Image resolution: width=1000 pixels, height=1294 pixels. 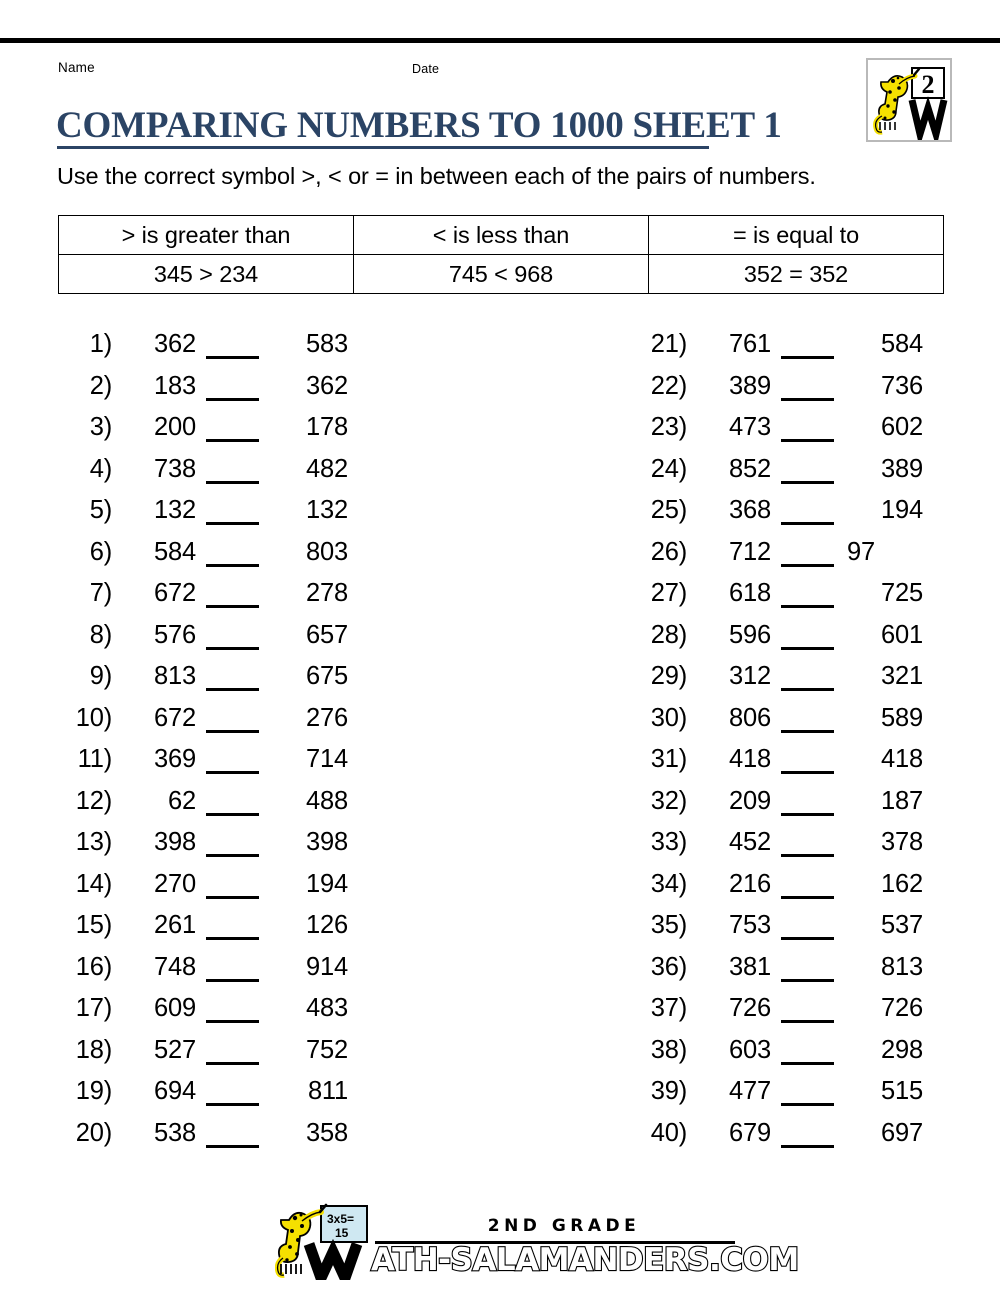 I want to click on footer-logo: 3x5= 15 2ND GRADE ATH-SALAMANDERS.COM, so click(x=537, y=1240).